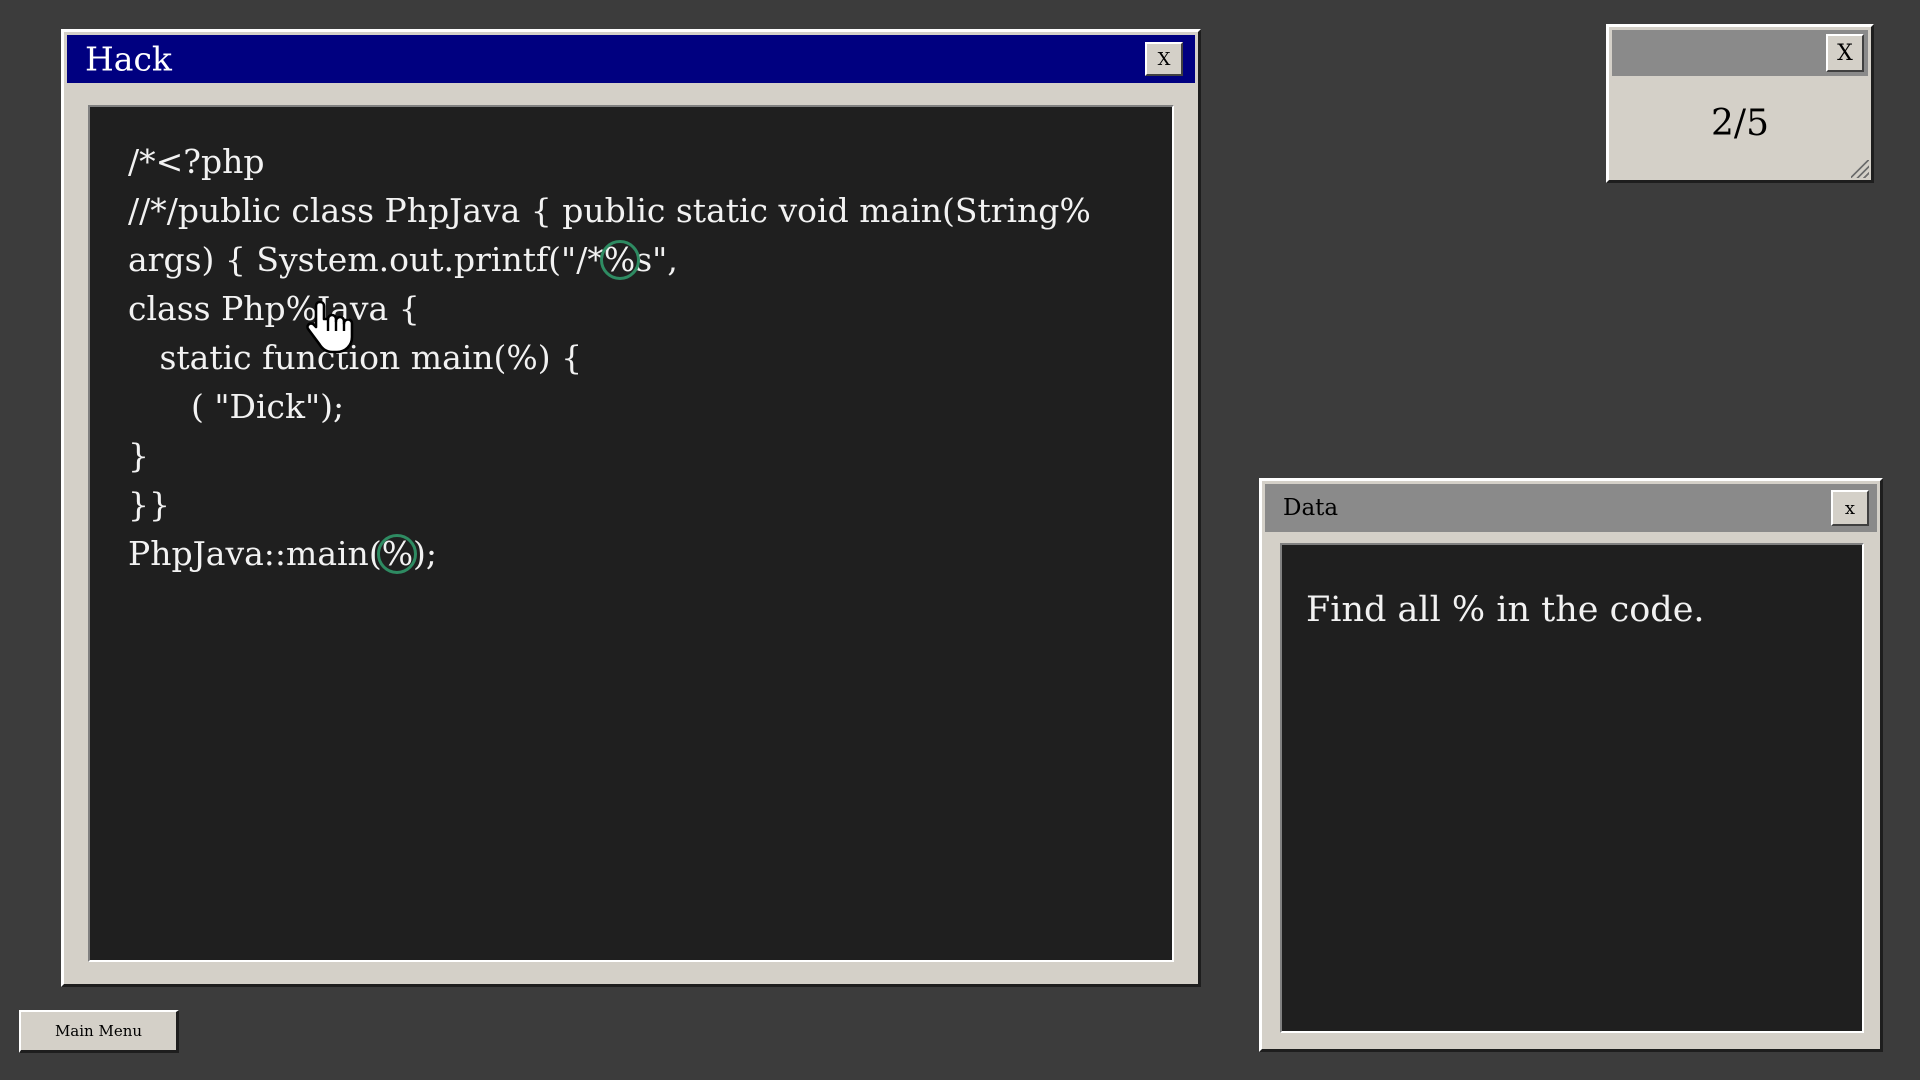 The image size is (1920, 1080). What do you see at coordinates (366, 259) in the screenshot?
I see `code-text: args) { System.out.printf("/*` at bounding box center [366, 259].